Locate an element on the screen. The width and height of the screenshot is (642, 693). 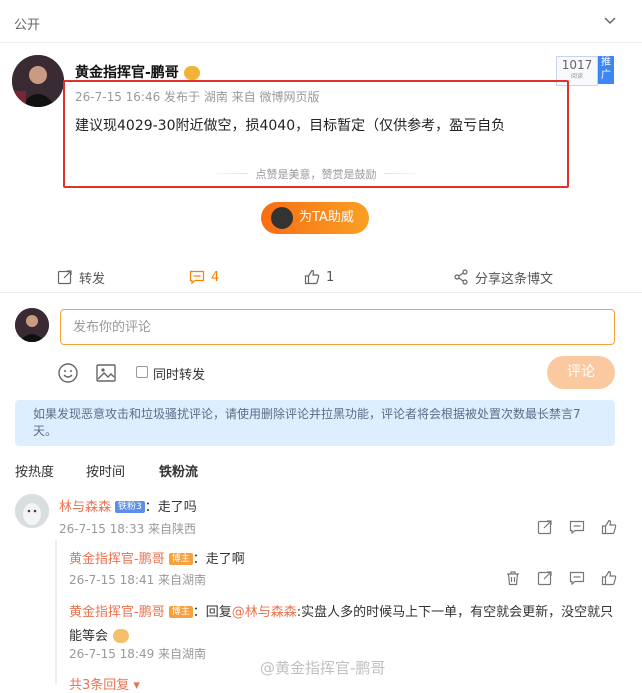
author-name: 黄金指挥官-鹏哥 is located at coordinates (137, 72).